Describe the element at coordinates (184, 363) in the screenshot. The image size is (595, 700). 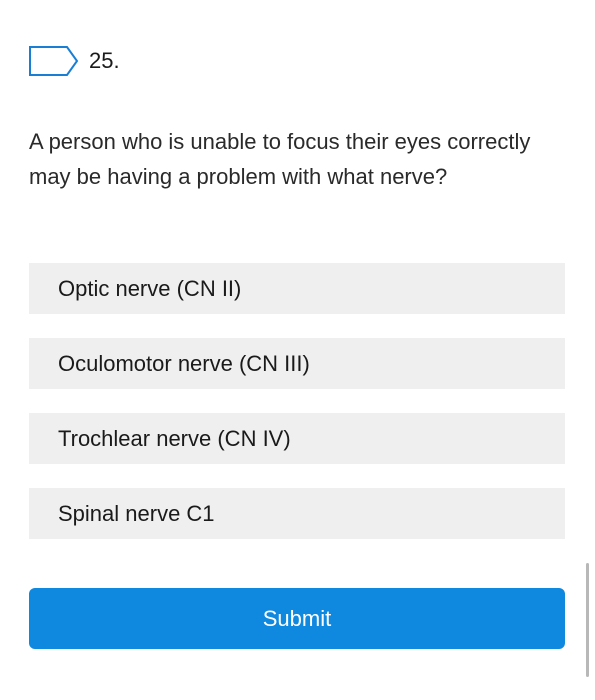
I see `answer-option-label: Oculomotor nerve (CN III)` at that location.